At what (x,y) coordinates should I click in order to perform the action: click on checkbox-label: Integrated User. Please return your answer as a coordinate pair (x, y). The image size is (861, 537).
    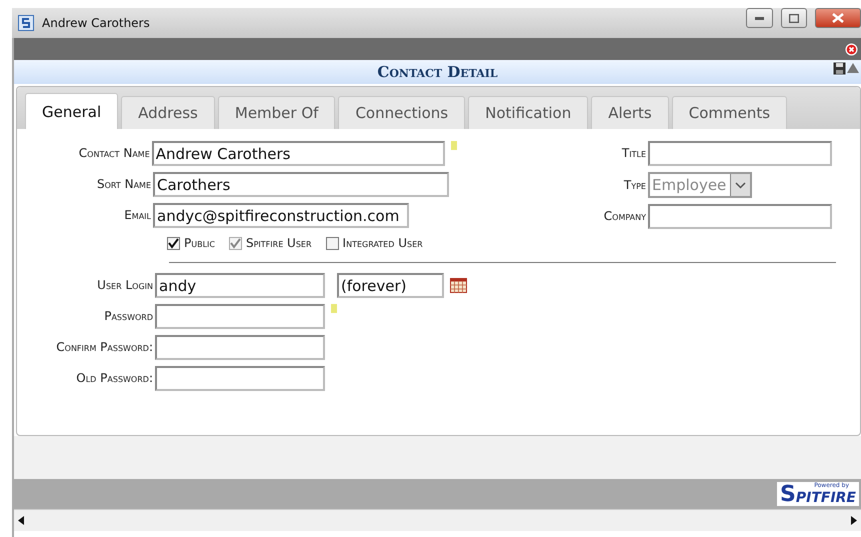
    Looking at the image, I should click on (382, 243).